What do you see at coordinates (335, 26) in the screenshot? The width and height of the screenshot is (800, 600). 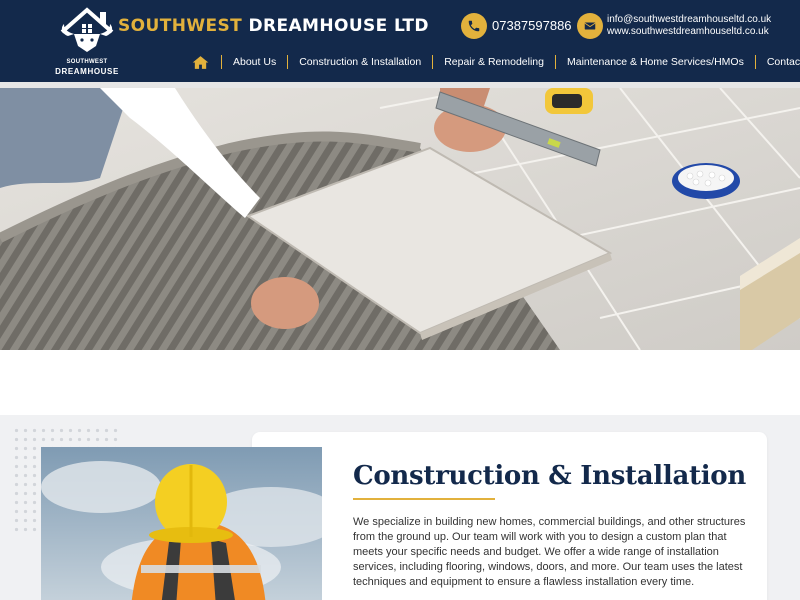 I see `brand-name-part2: DREAMHOUSE LTD` at bounding box center [335, 26].